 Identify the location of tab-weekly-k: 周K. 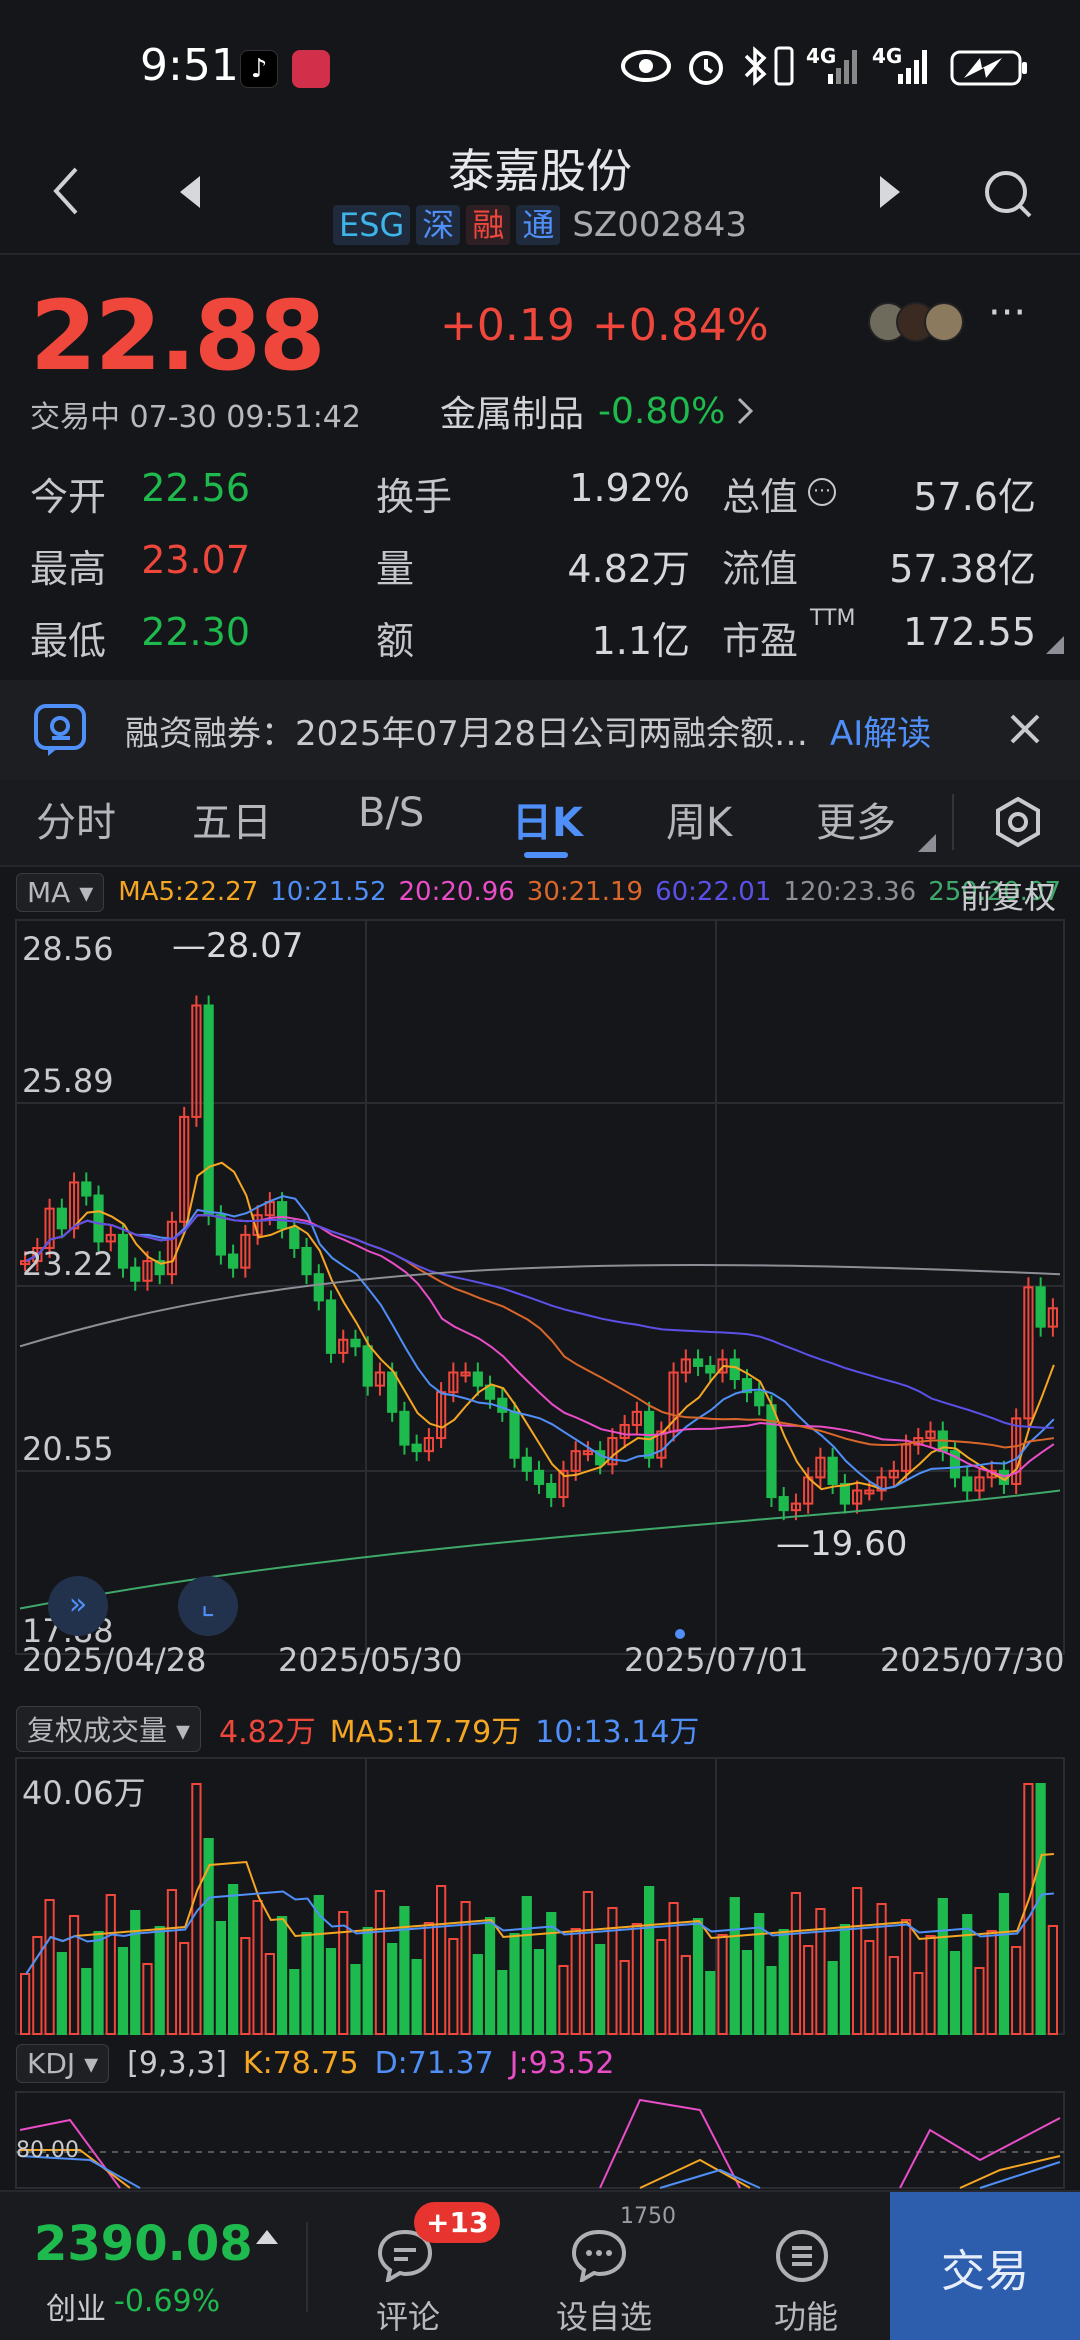
(699, 819).